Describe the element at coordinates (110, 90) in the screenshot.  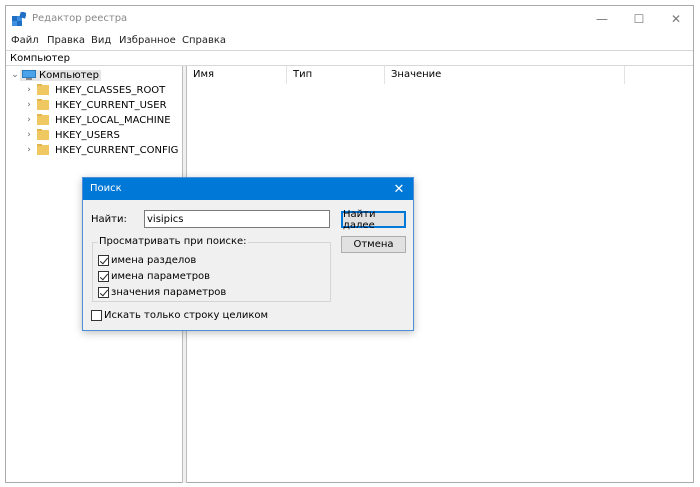
I see `tree-label: HKEY_CLASSES_ROOT` at that location.